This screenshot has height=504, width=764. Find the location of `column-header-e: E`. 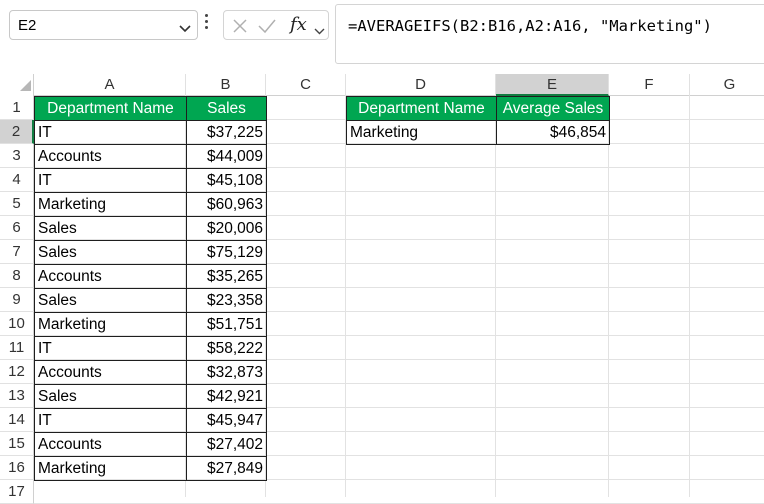

column-header-e: E is located at coordinates (552, 85).